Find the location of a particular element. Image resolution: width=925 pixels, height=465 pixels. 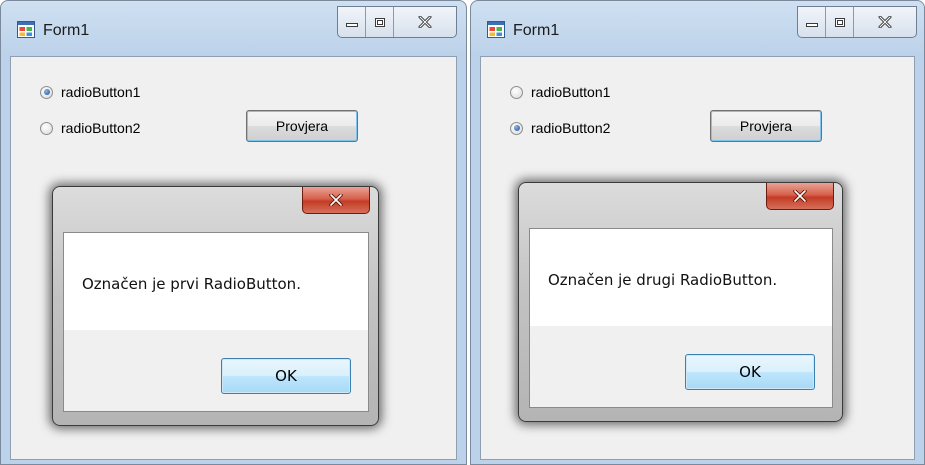

message-area: Označen je prvi RadioButton. is located at coordinates (216, 281).